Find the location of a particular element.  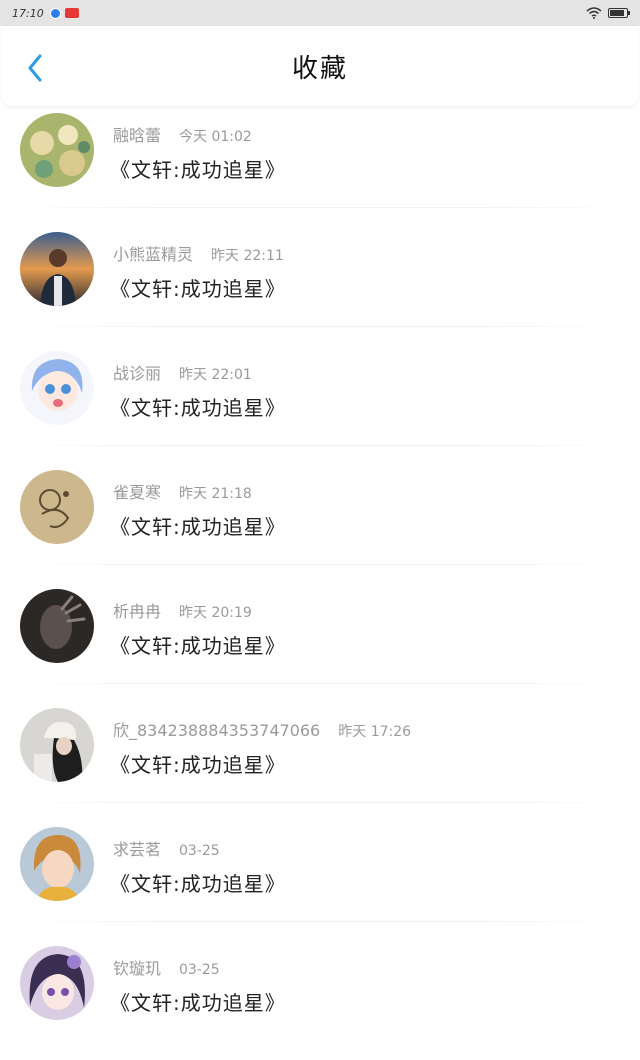

item-meta: 融晗蕾 今天 01:02 is located at coordinates (182, 134).